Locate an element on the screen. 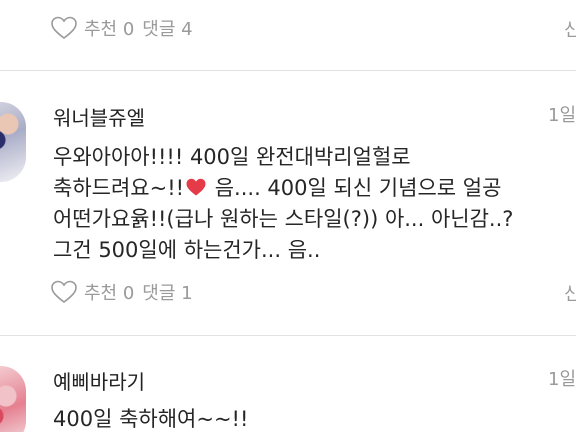 Image resolution: width=576 pixels, height=432 pixels. comment-text-fragment: 축하드려요~!! is located at coordinates (119, 188).